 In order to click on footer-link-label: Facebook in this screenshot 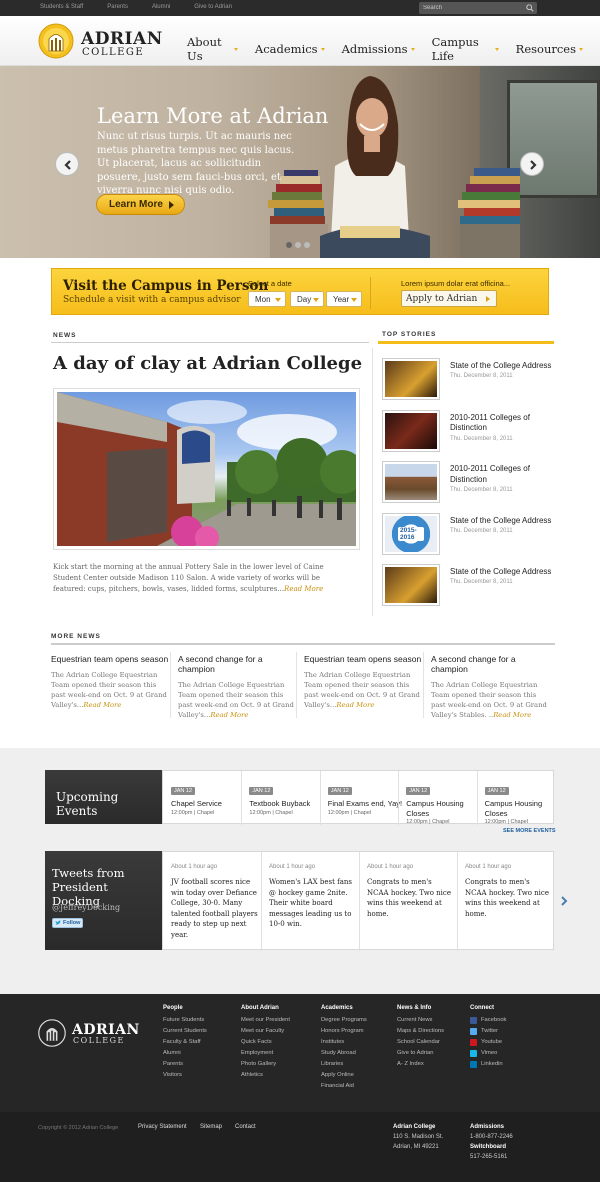, I will do `click(494, 1020)`.